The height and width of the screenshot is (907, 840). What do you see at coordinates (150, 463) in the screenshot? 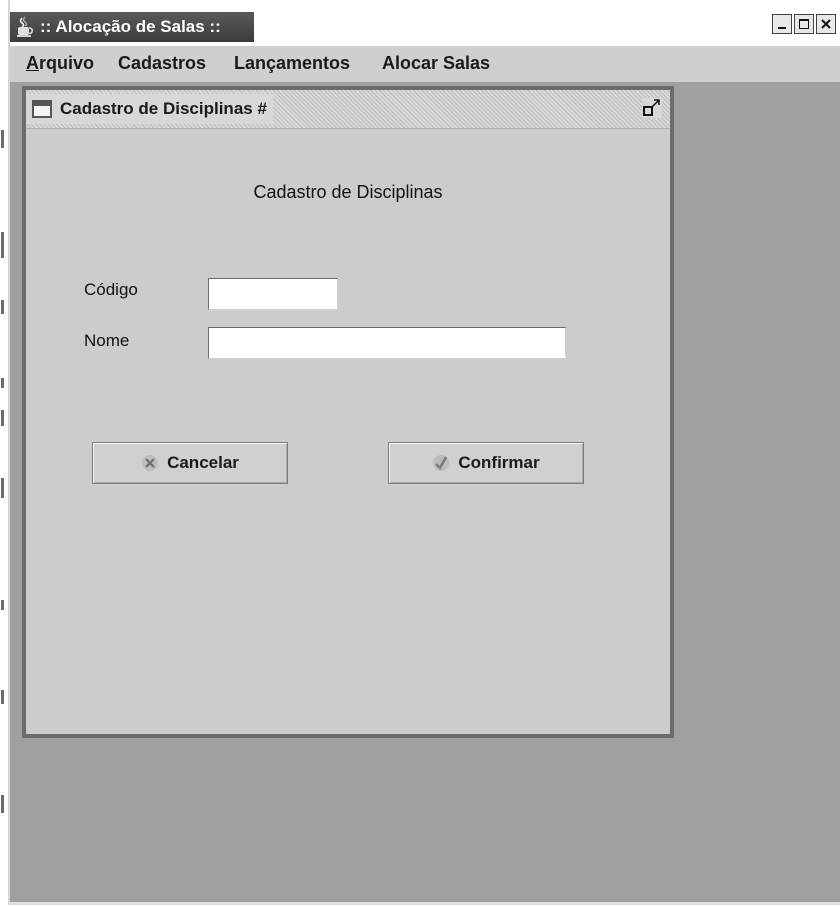
I see `x-circle-icon` at bounding box center [150, 463].